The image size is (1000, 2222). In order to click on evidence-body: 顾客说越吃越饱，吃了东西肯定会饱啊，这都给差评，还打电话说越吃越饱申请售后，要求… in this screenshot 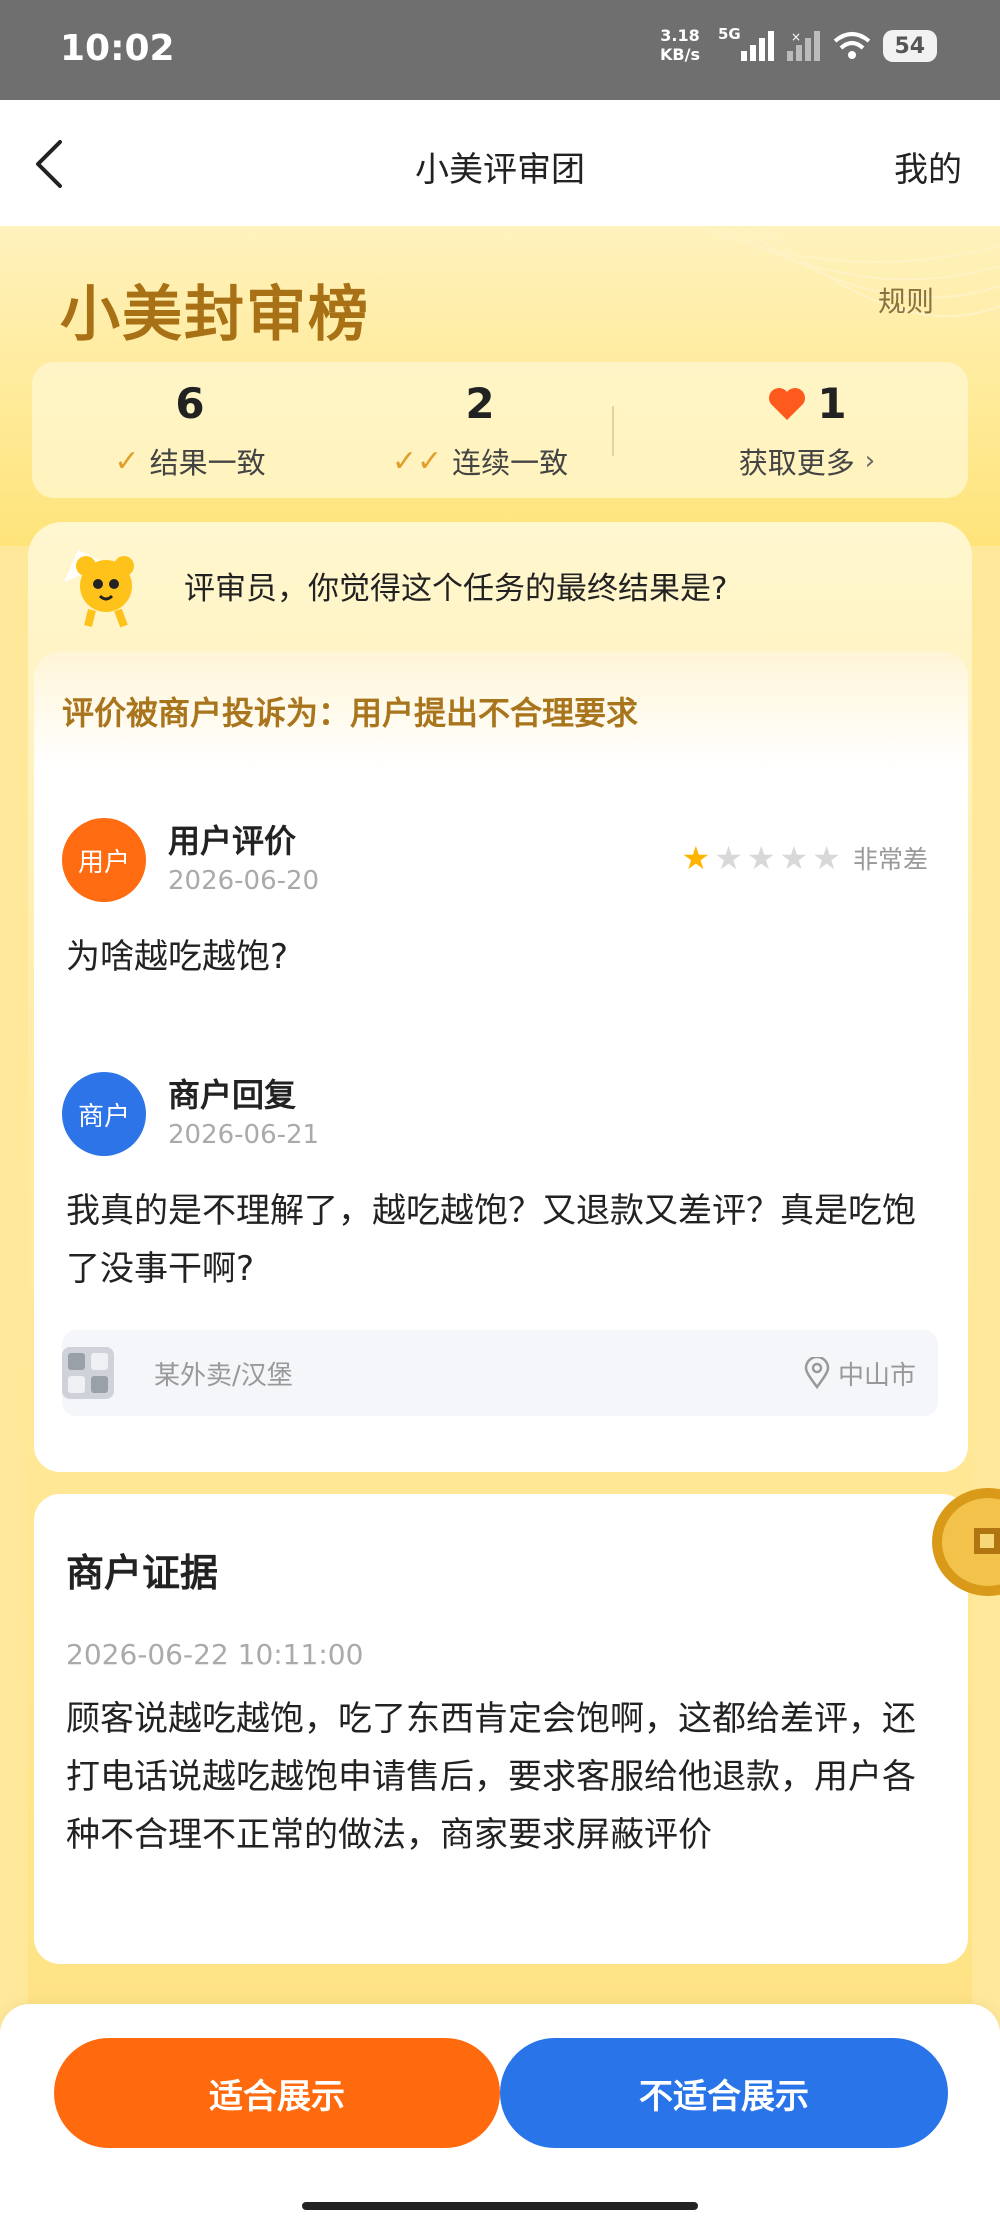, I will do `click(491, 1777)`.